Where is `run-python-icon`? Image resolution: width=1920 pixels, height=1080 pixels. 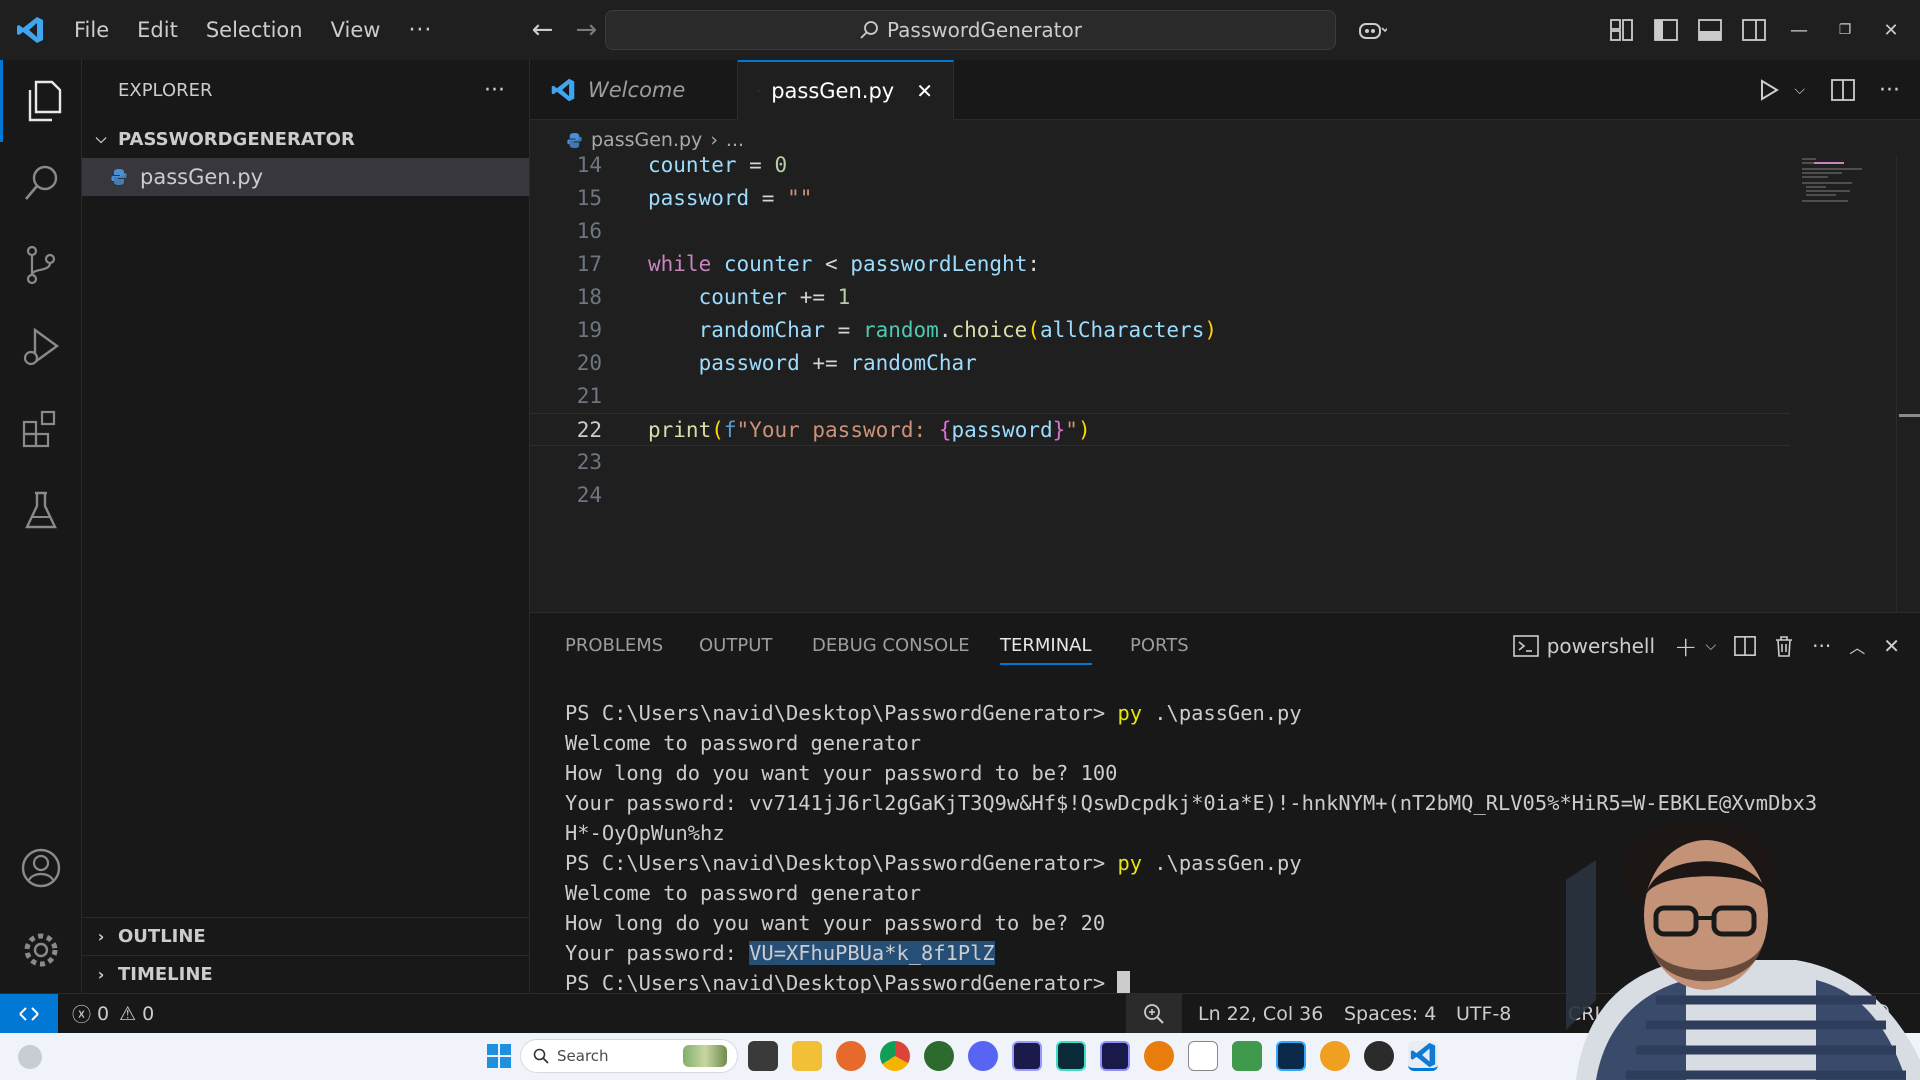 run-python-icon is located at coordinates (1769, 90).